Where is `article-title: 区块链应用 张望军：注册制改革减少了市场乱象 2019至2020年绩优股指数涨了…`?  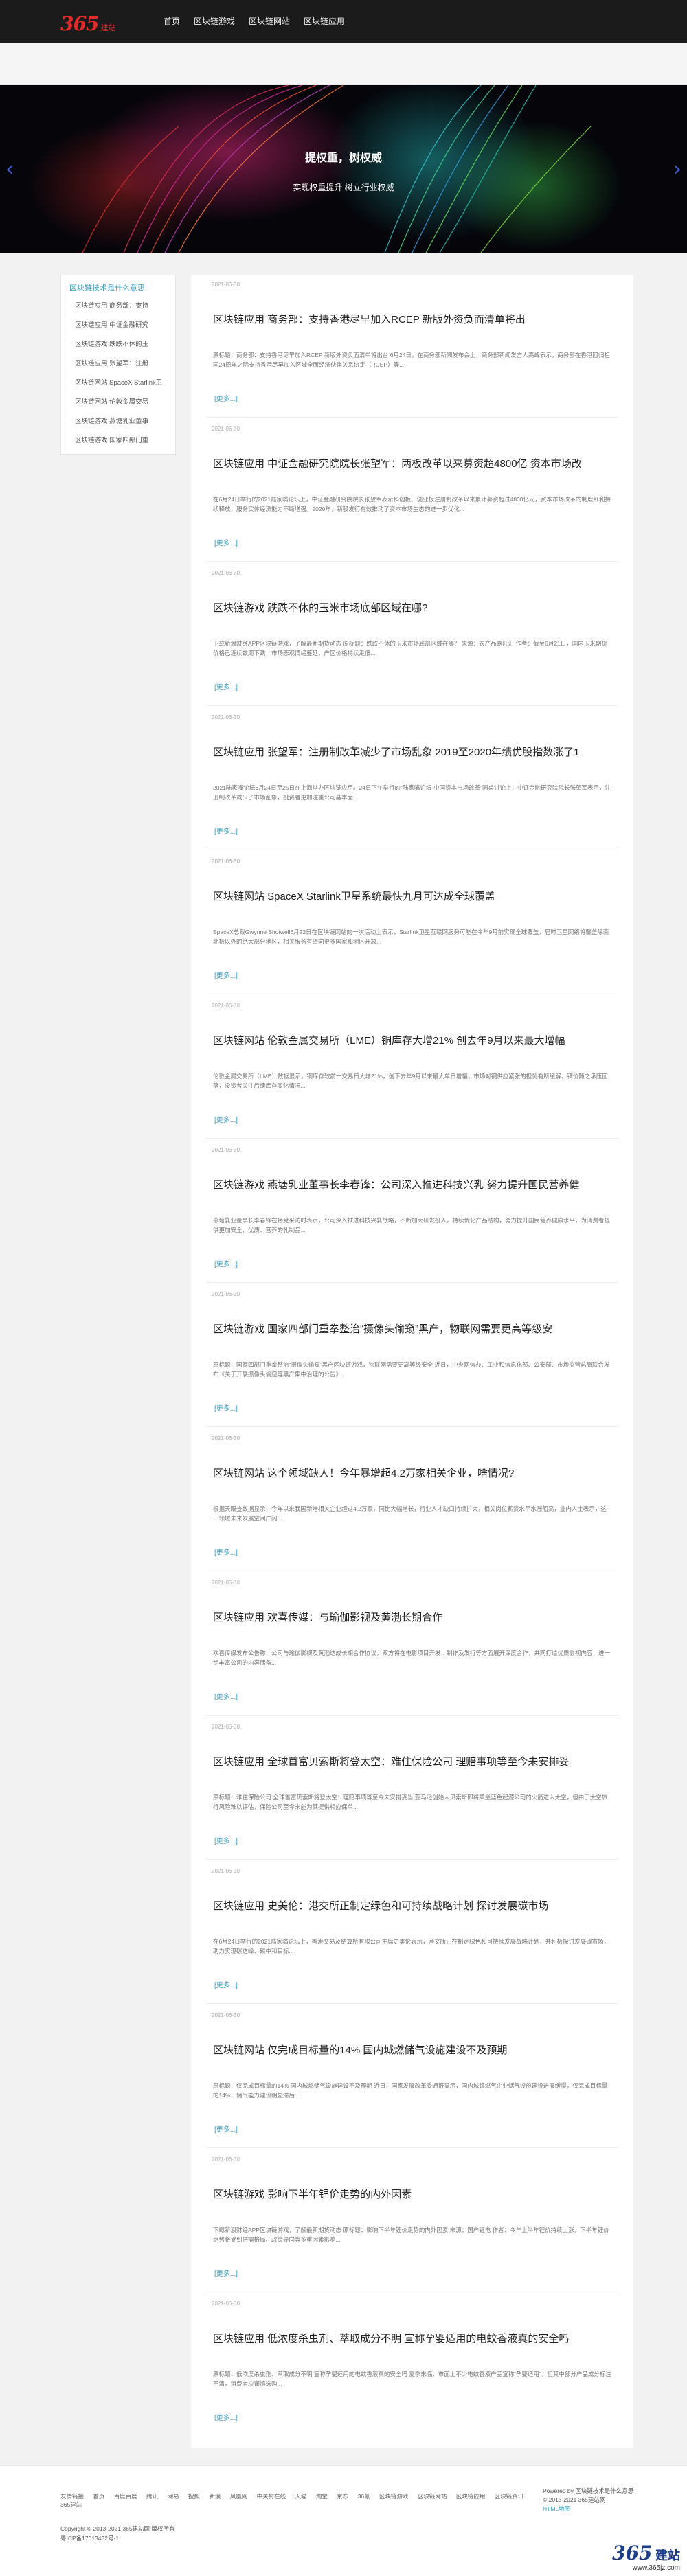 article-title: 区块链应用 张望军：注册制改革减少了市场乱象 2019至2020年绩优股指数涨了… is located at coordinates (412, 753).